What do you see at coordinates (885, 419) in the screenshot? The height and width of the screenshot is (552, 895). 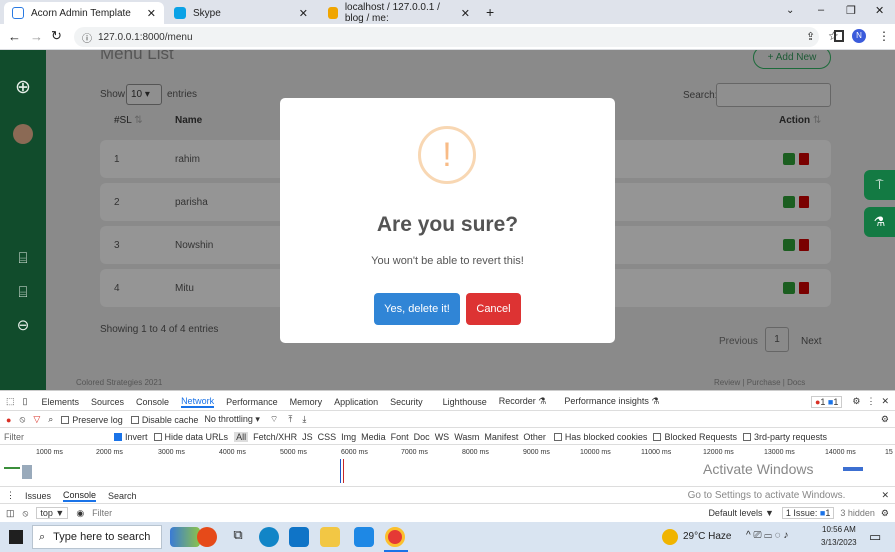 I see `network-settings-icon: ⚙` at bounding box center [885, 419].